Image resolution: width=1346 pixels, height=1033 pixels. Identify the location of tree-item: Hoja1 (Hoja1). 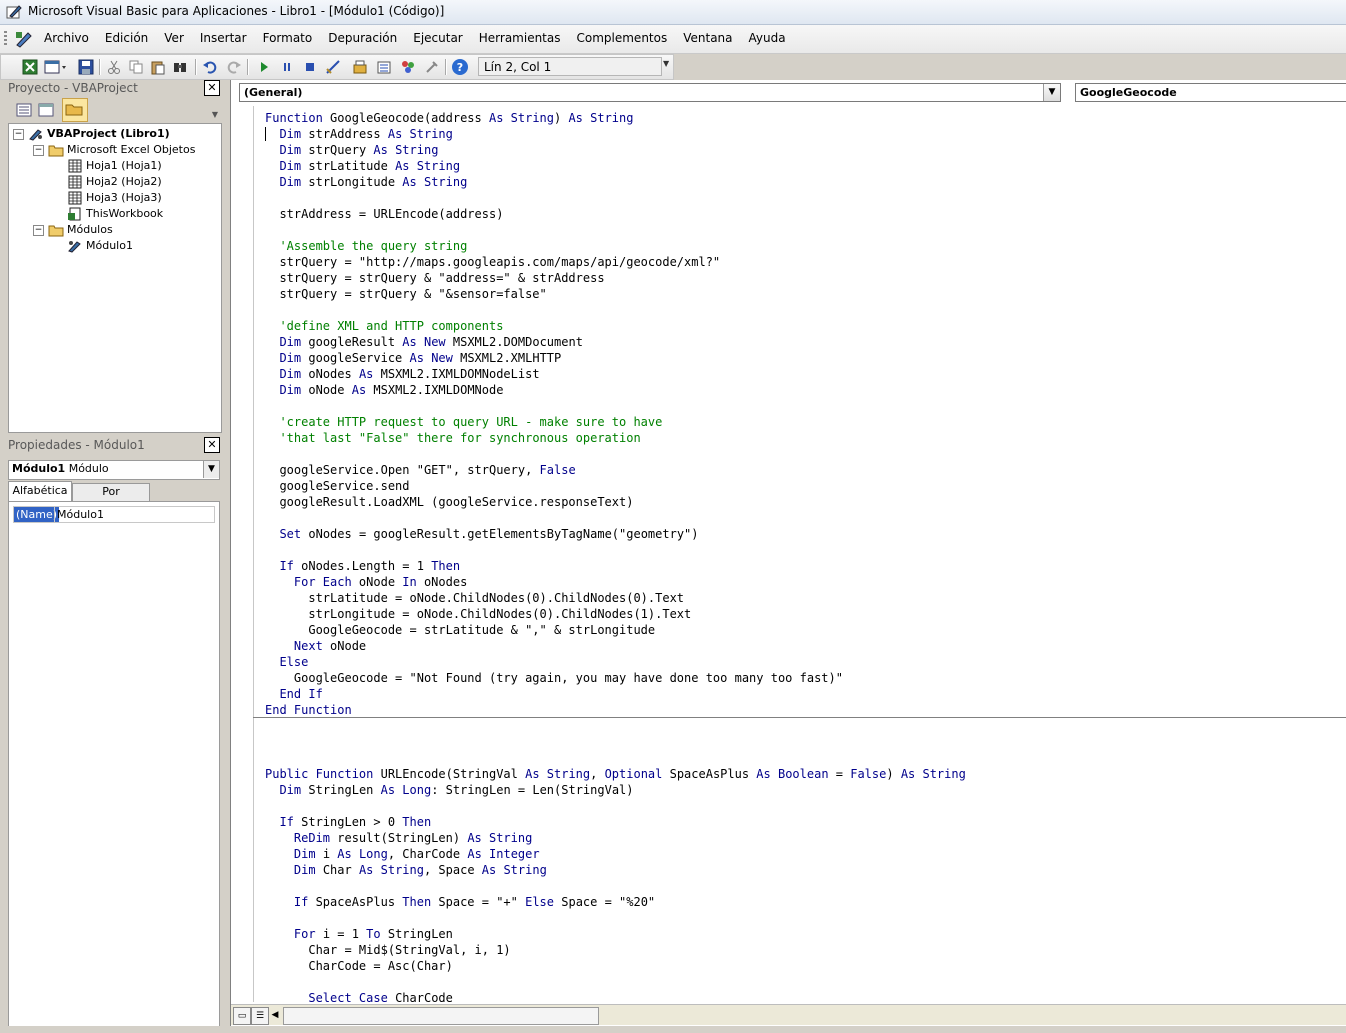
(107, 166).